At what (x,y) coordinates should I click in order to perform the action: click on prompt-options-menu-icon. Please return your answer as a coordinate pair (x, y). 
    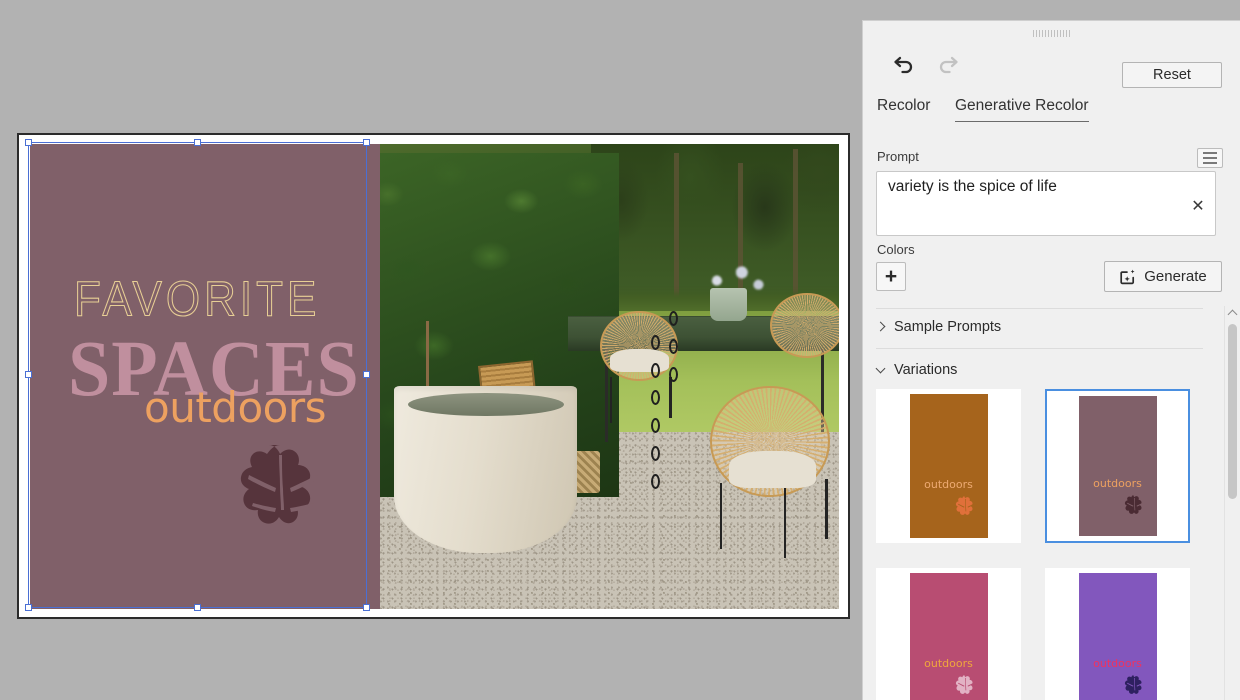
    Looking at the image, I should click on (1210, 158).